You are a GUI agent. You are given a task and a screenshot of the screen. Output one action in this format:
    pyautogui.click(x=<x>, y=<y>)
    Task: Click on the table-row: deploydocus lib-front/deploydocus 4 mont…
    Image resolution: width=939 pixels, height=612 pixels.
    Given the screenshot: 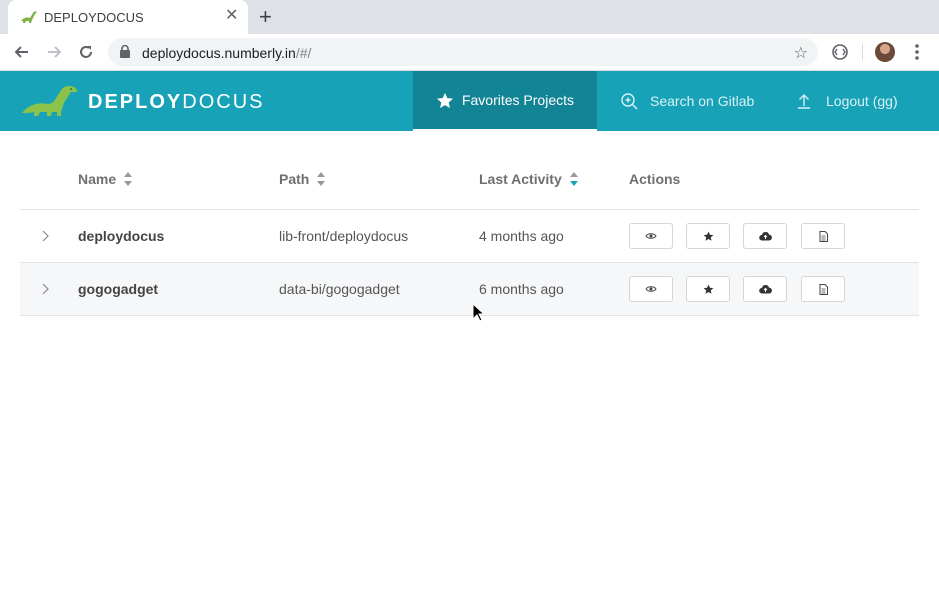 What is the action you would take?
    pyautogui.click(x=469, y=236)
    